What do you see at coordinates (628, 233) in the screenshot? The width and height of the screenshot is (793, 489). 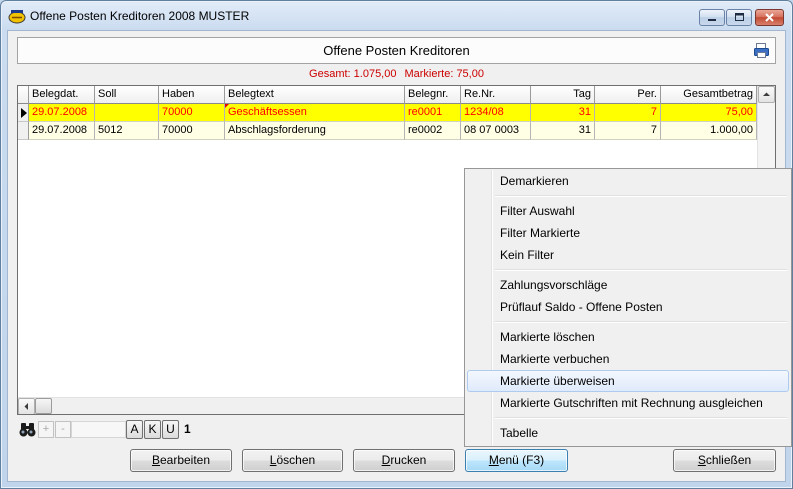 I see `menu-item-filter-markierte: Filter Markierte` at bounding box center [628, 233].